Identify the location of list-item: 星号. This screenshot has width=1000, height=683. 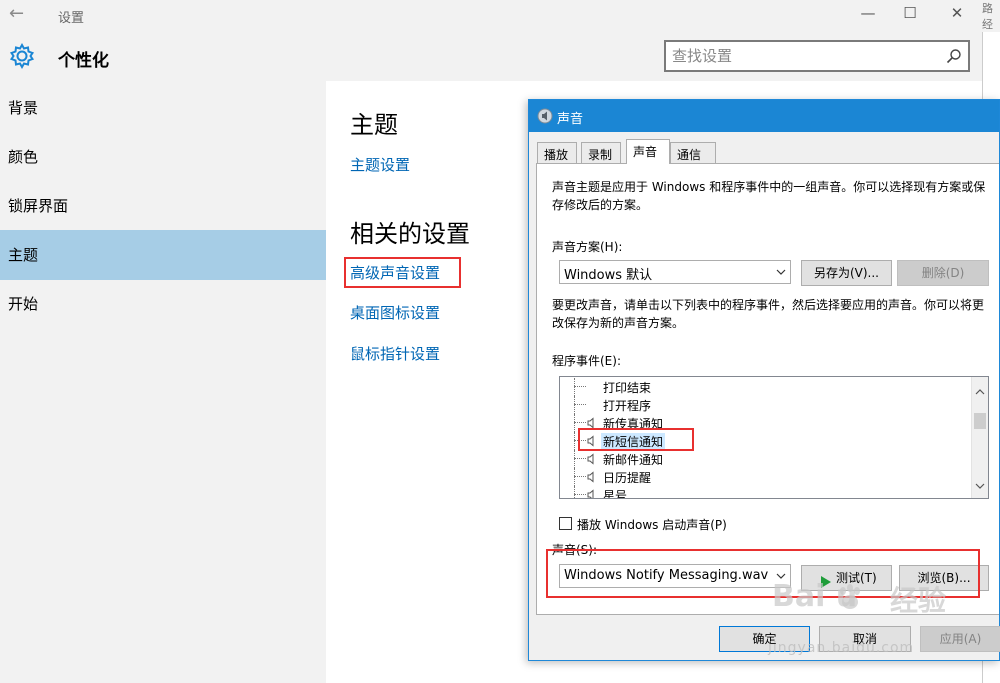
(766, 492).